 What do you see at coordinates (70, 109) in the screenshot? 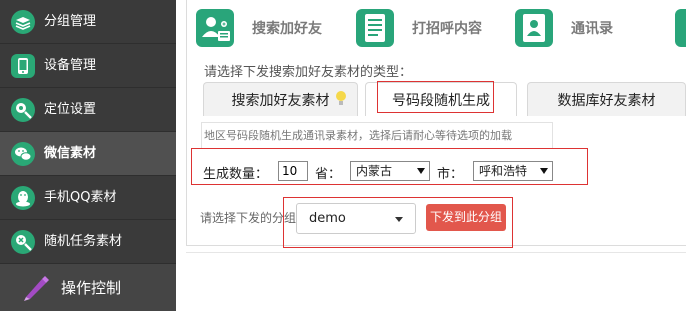
I see `sidebar-item-label: 定位设置` at bounding box center [70, 109].